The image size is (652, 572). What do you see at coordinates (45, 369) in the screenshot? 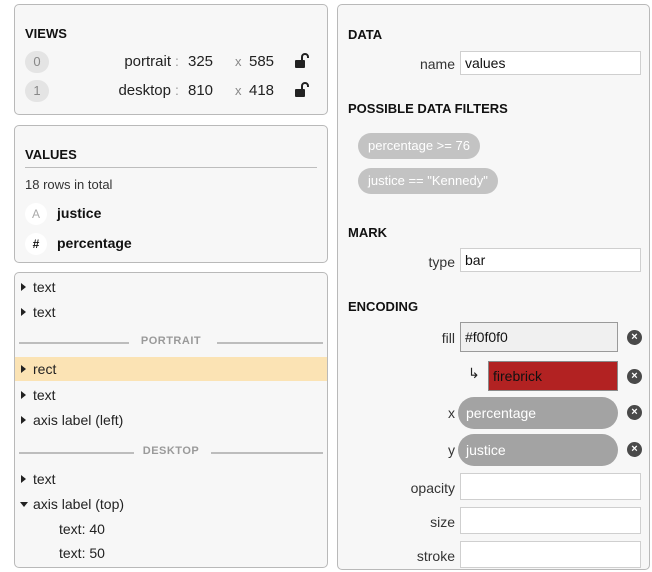
I see `layer-label: rect` at bounding box center [45, 369].